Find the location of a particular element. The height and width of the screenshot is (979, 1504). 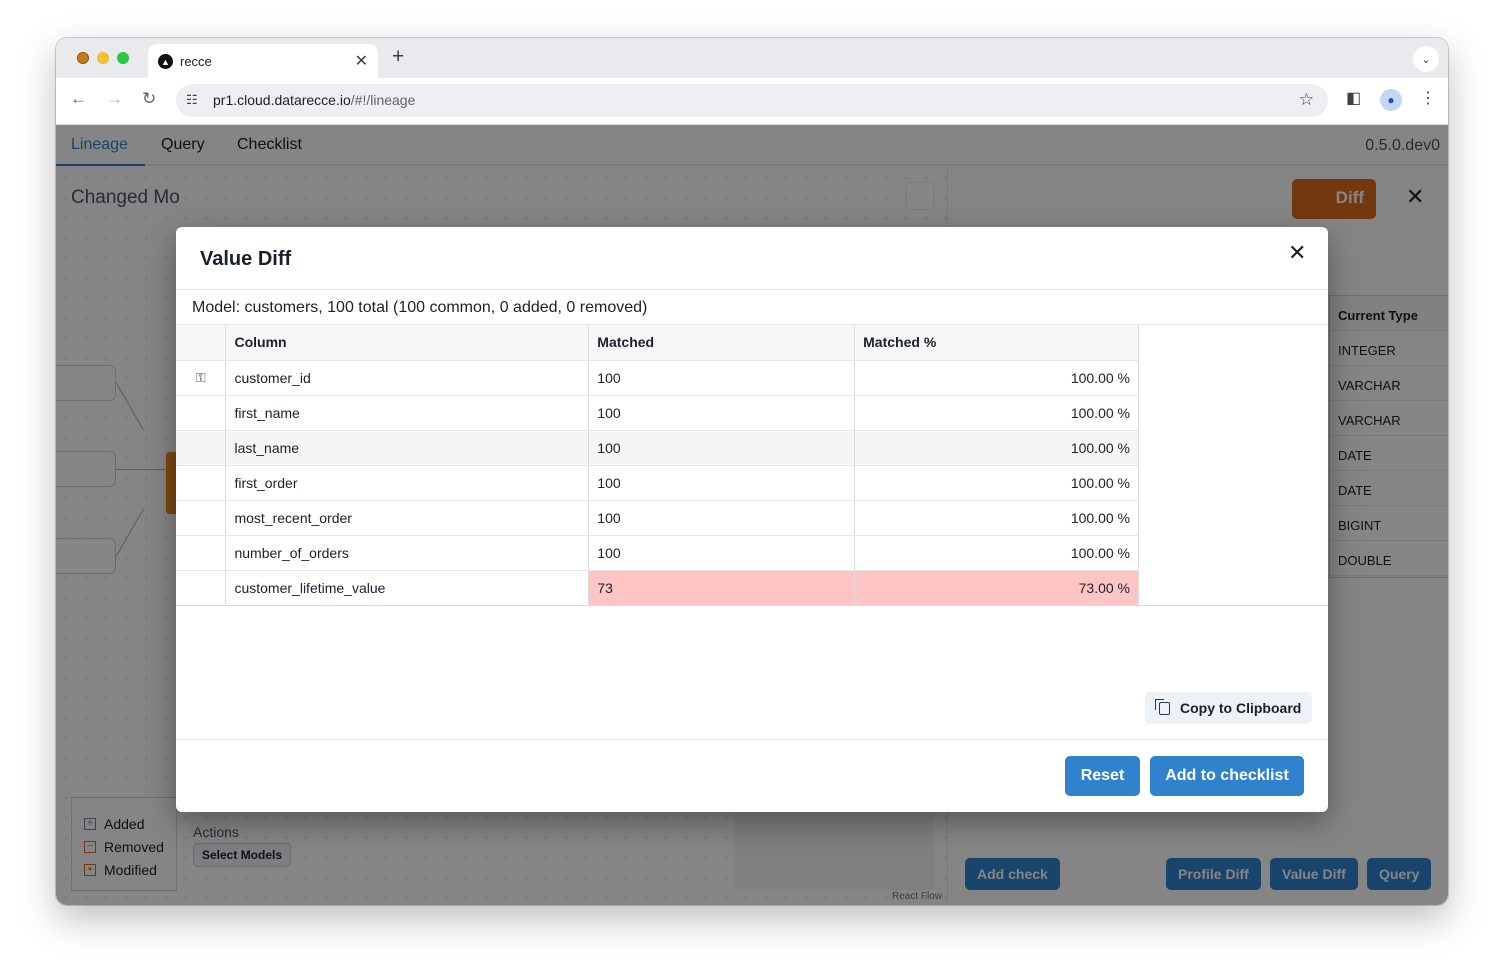

browser-tabstrip: ▲ recce ✕ + ⌄ is located at coordinates (752, 58).